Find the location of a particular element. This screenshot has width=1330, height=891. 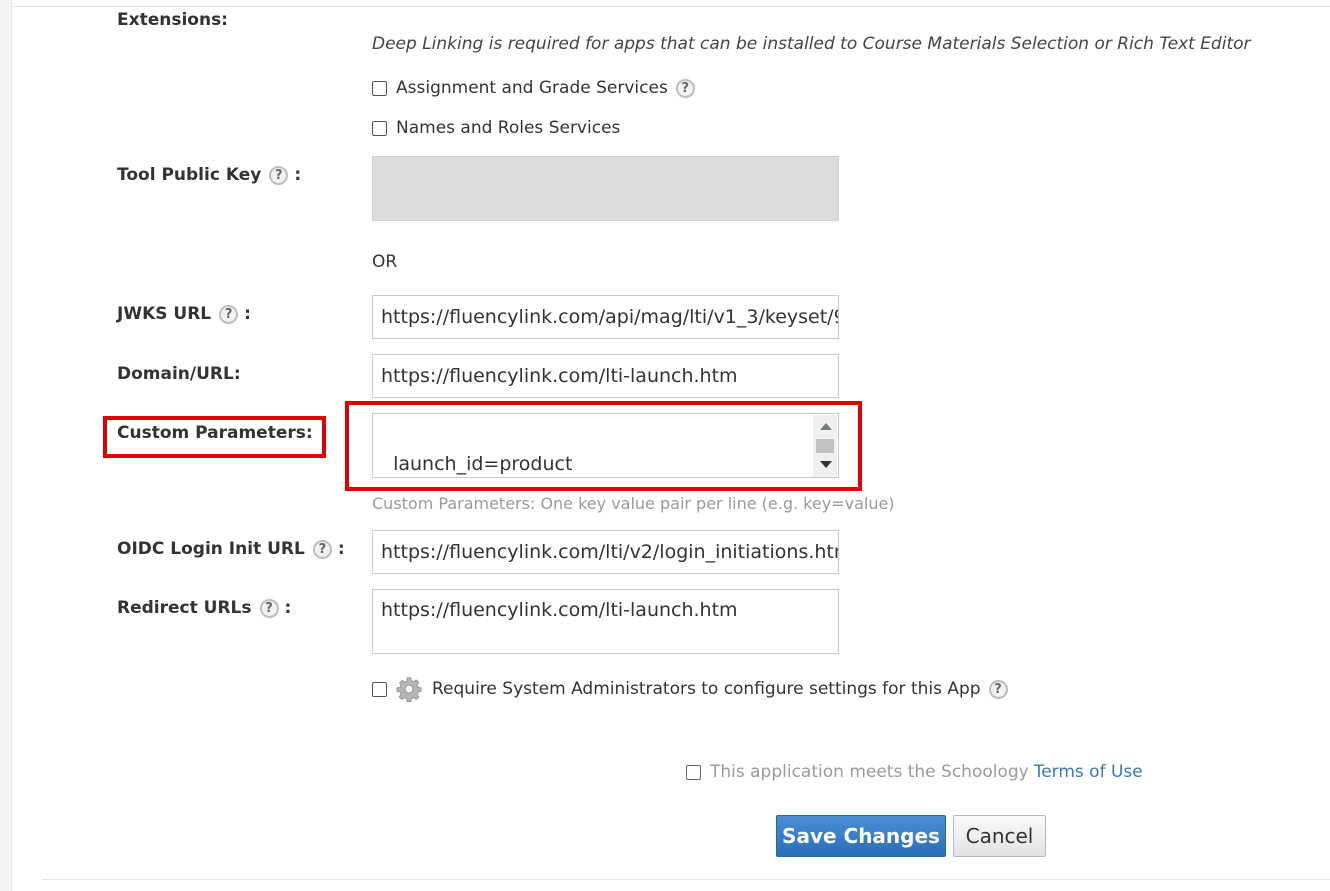

assignment-grade-services-checkbox is located at coordinates (379, 88).